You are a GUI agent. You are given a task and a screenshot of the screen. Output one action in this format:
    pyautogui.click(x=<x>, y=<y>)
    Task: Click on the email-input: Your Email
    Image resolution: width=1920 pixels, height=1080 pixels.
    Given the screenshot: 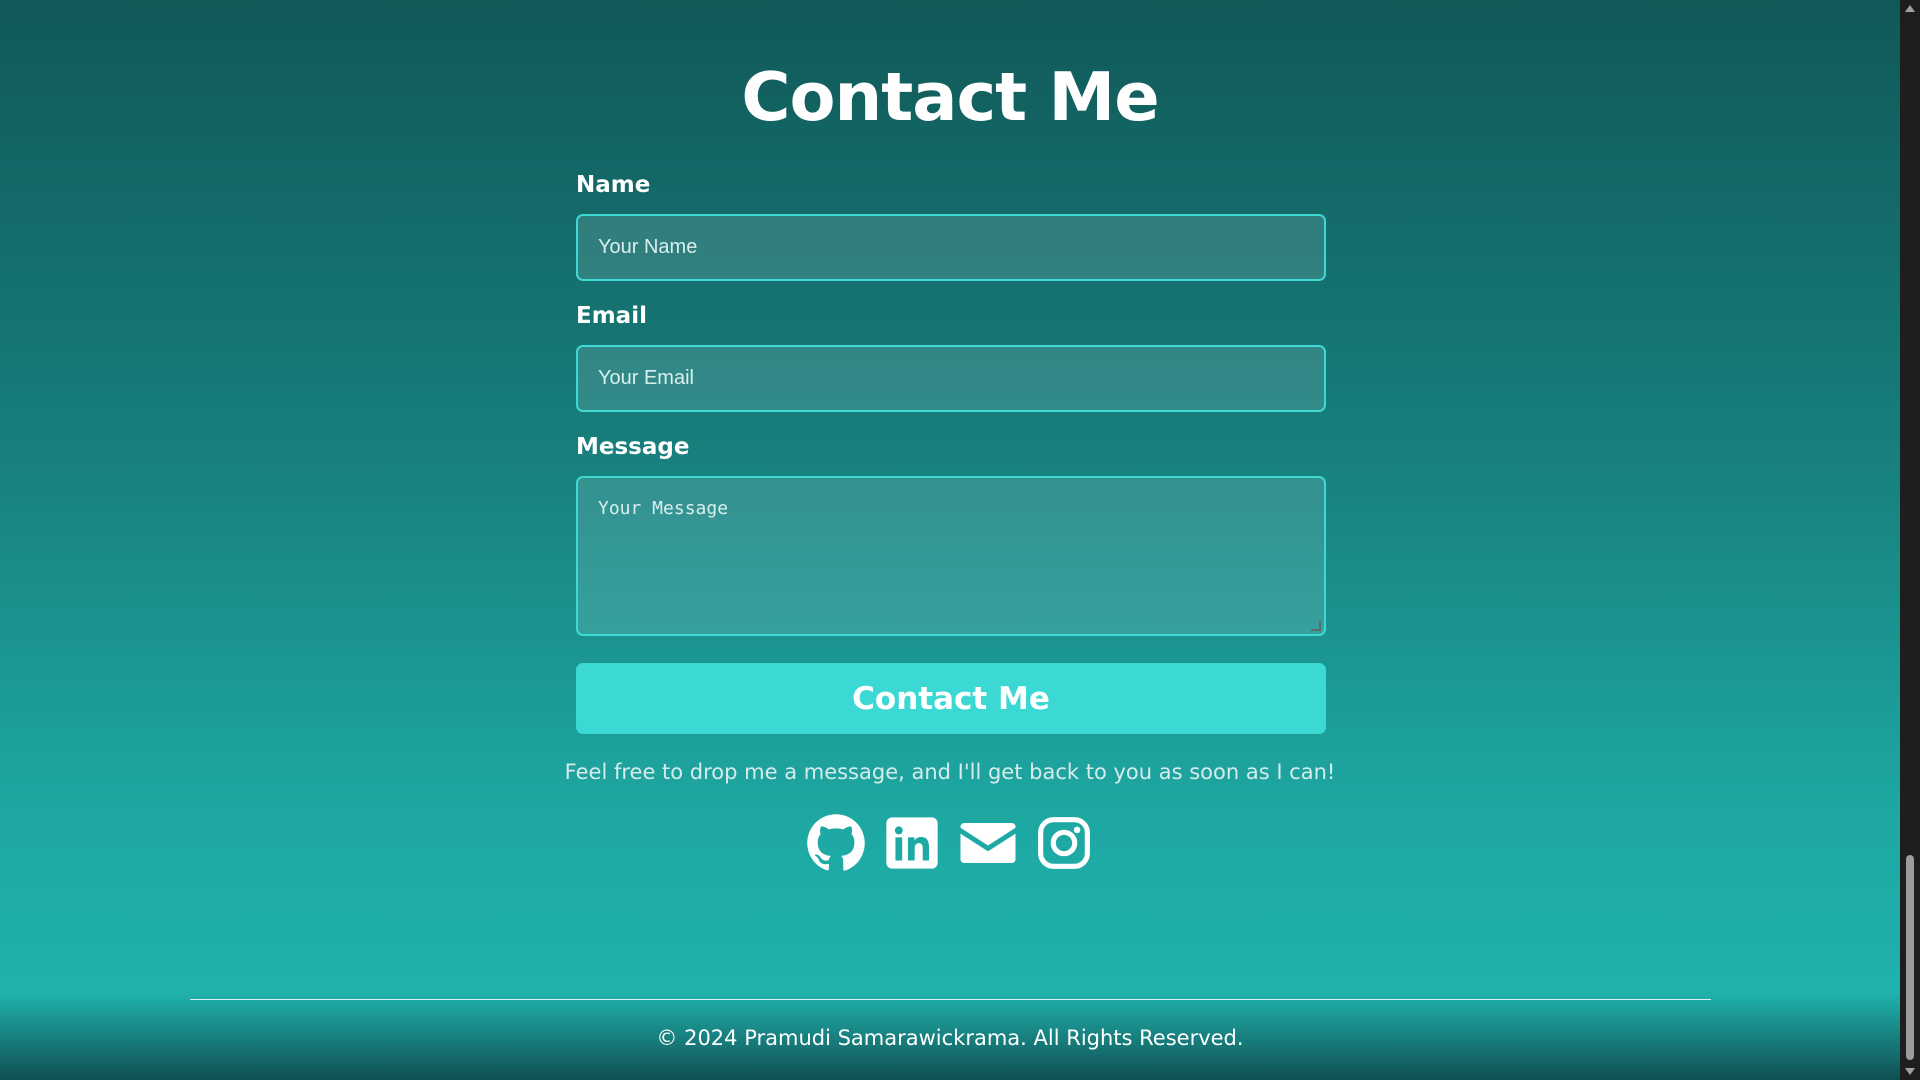 What is the action you would take?
    pyautogui.click(x=951, y=378)
    